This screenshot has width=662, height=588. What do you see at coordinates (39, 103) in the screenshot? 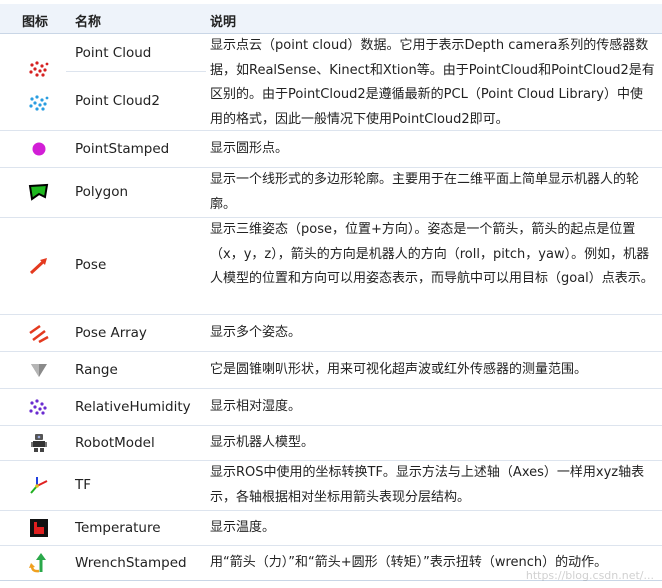
I see `point-cloud2-icon` at bounding box center [39, 103].